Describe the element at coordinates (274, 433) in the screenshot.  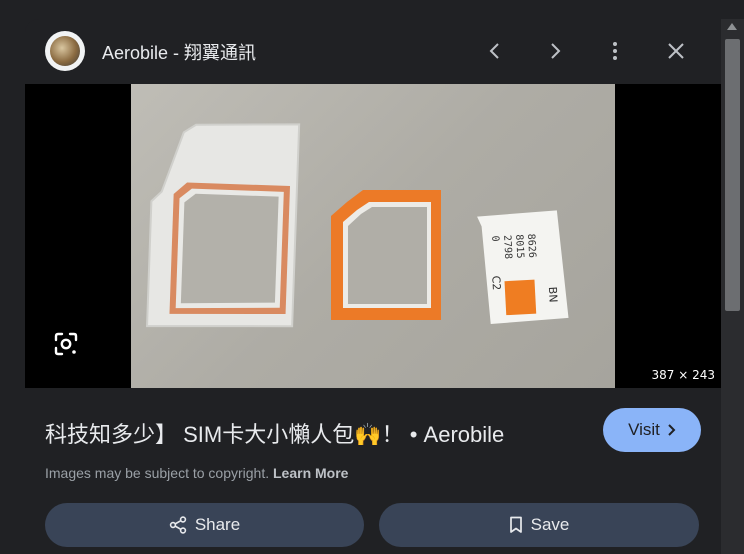
I see `image-caption: 科技知多少】 SIM卡大小懶人包🙌！ • Aerobile` at that location.